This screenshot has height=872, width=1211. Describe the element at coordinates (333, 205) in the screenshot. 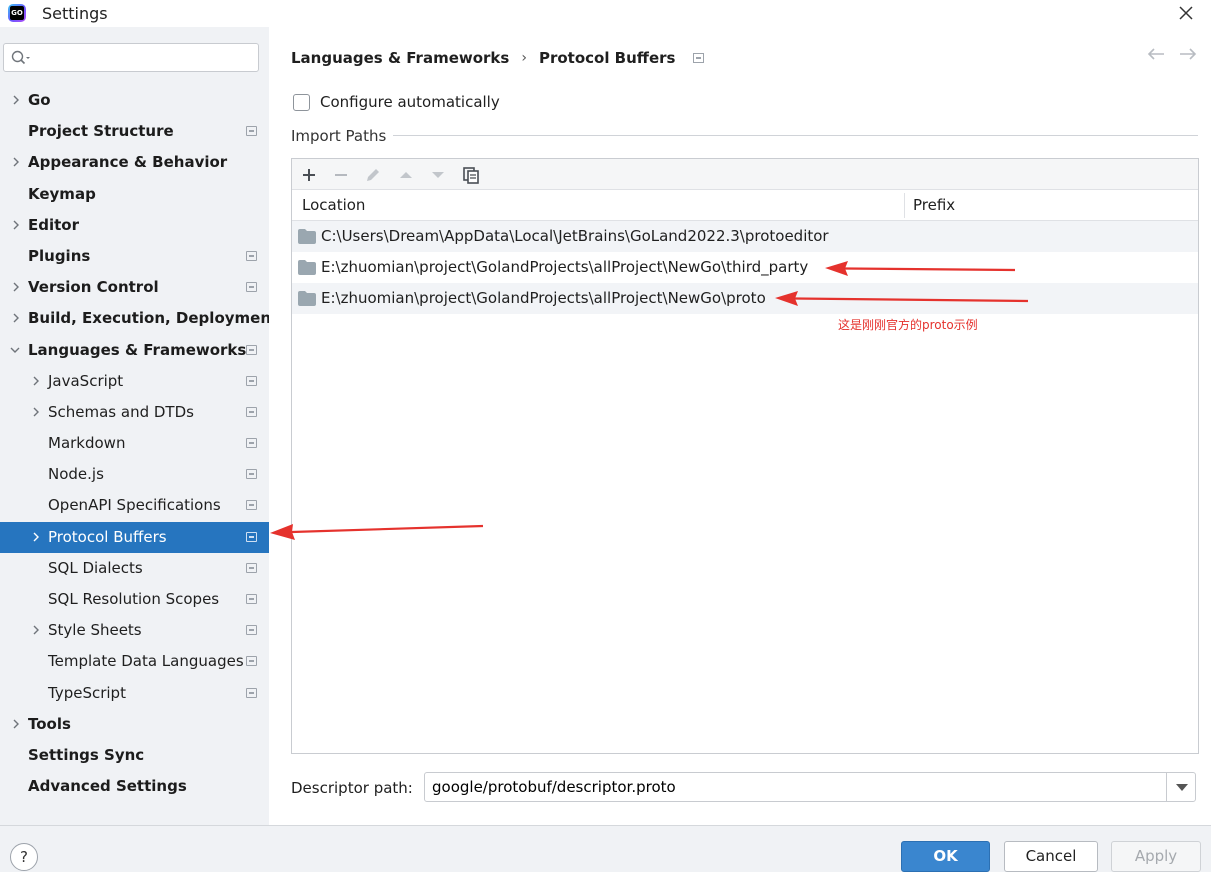

I see `column-header-location: Location` at that location.